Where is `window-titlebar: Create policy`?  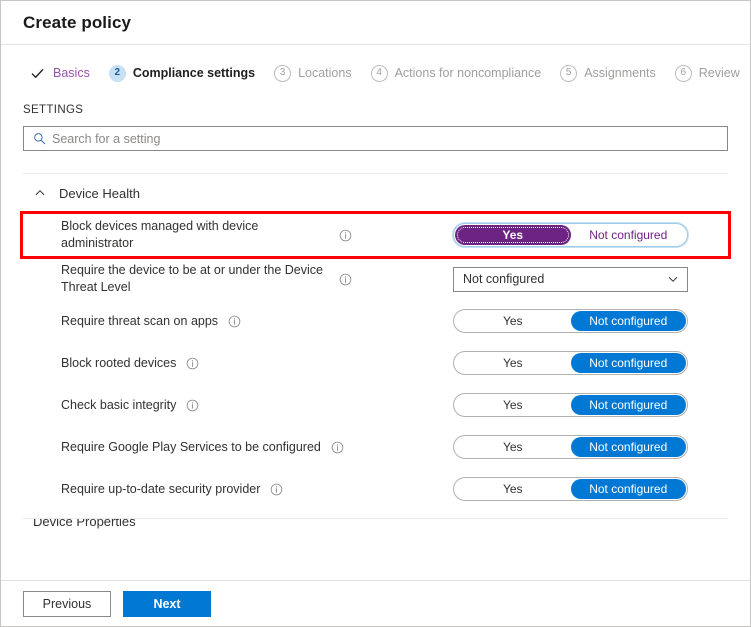 window-titlebar: Create policy is located at coordinates (375, 23).